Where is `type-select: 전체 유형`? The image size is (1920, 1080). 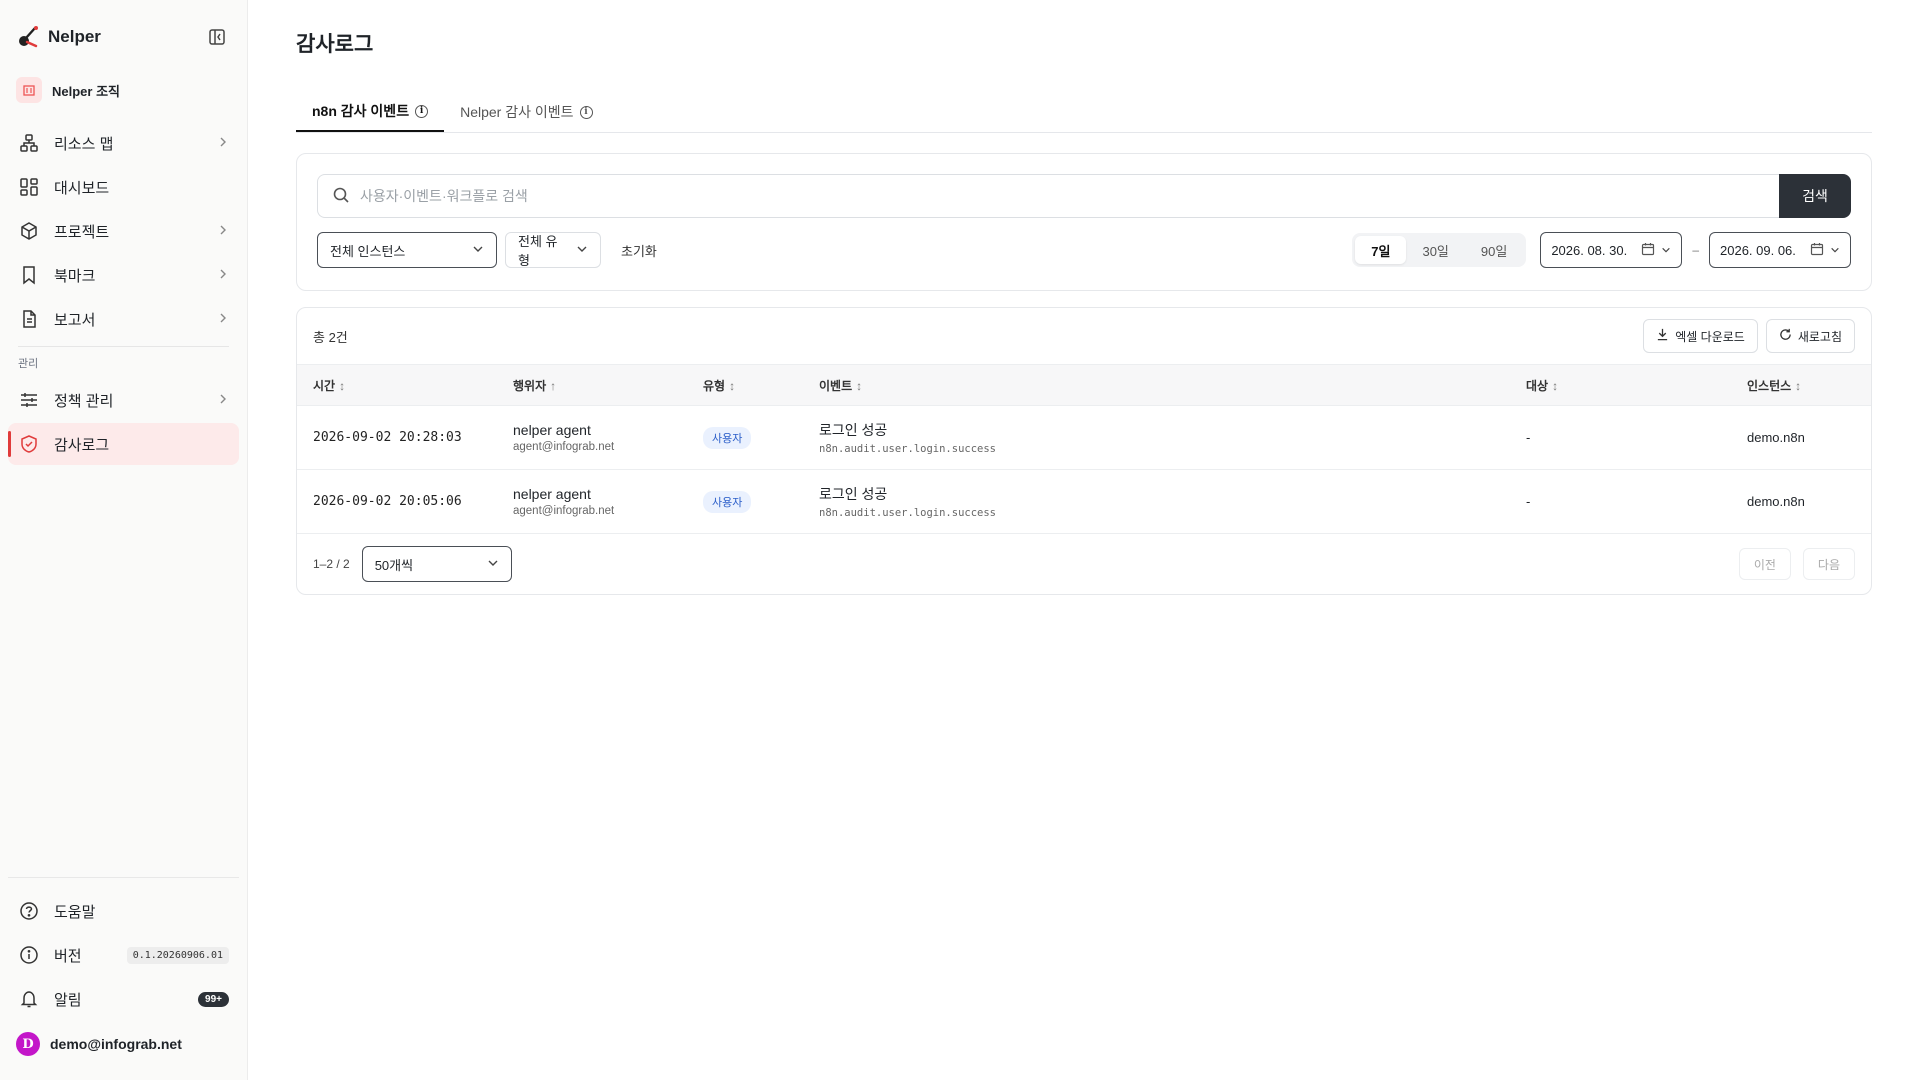 type-select: 전체 유형 is located at coordinates (553, 250).